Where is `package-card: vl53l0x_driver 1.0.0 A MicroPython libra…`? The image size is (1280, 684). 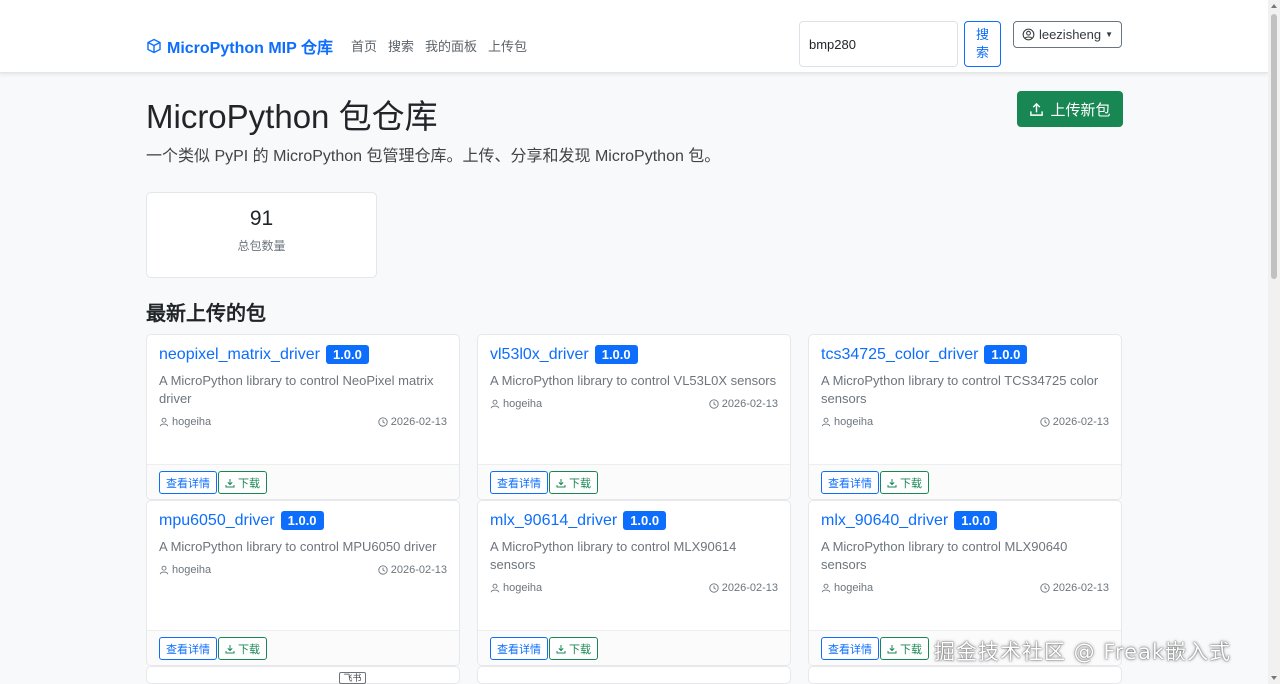 package-card: vl53l0x_driver 1.0.0 A MicroPython libra… is located at coordinates (634, 417).